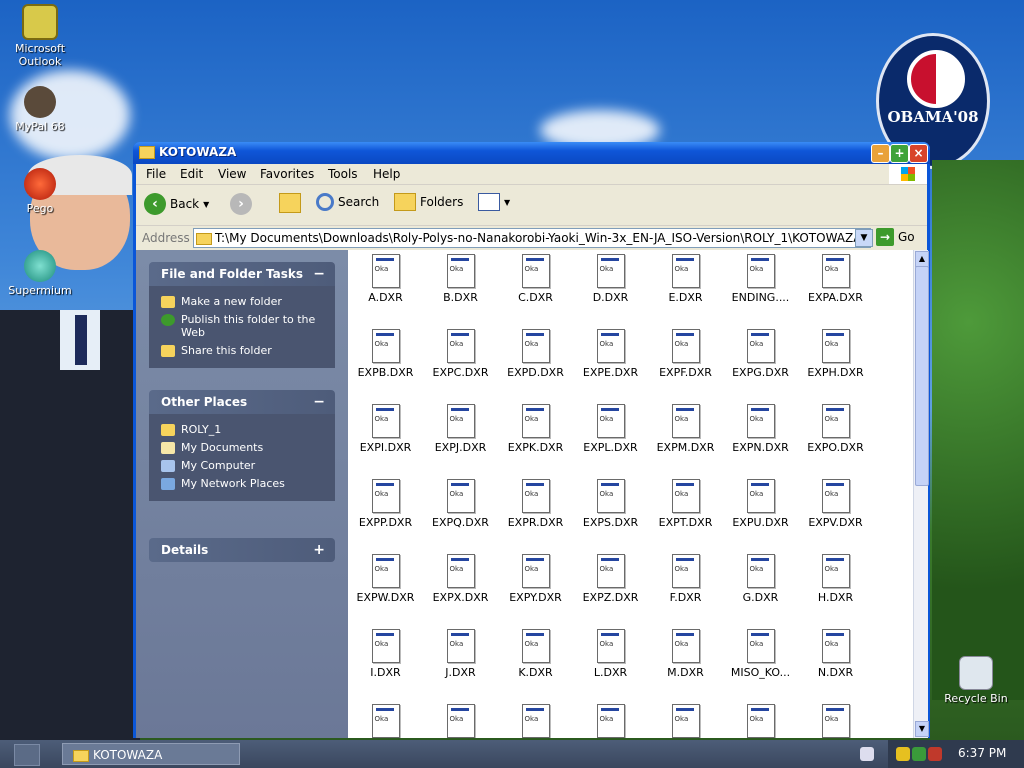 This screenshot has height=768, width=1024. What do you see at coordinates (685, 654) in the screenshot?
I see `file-item: M.DXR` at bounding box center [685, 654].